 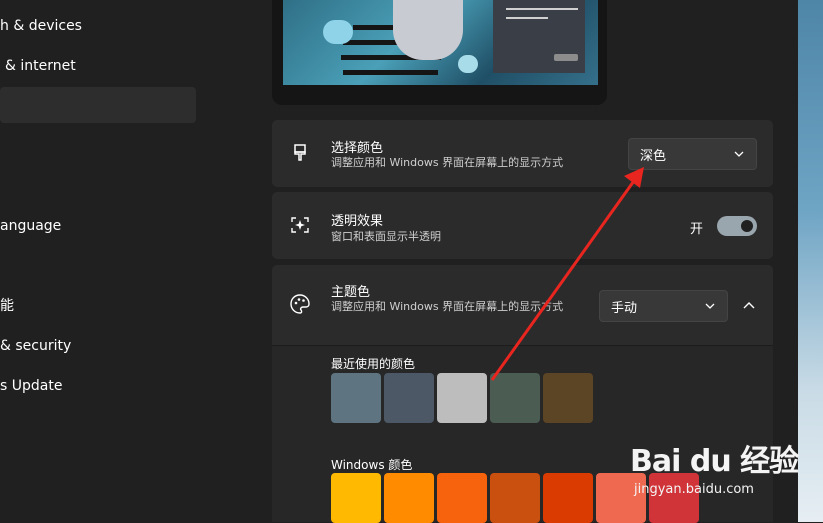 I want to click on sidebar-item-label: & internet, so click(x=40, y=66).